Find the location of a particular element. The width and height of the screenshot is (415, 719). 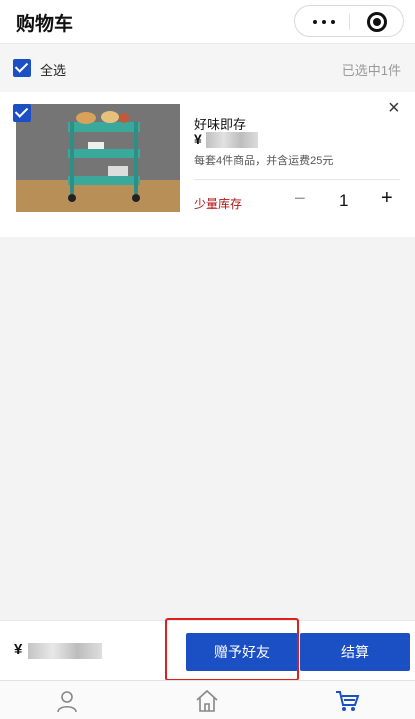

home-icon is located at coordinates (207, 701).